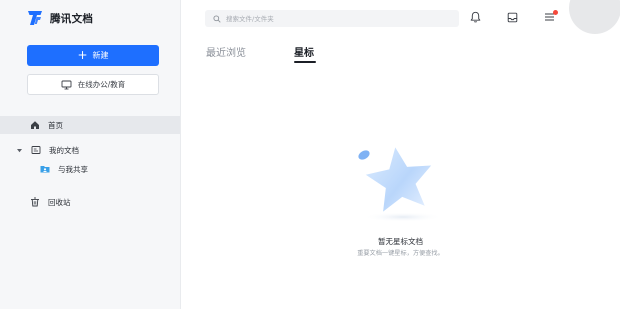 This screenshot has height=309, width=620. Describe the element at coordinates (19, 150) in the screenshot. I see `caret-down-icon` at that location.